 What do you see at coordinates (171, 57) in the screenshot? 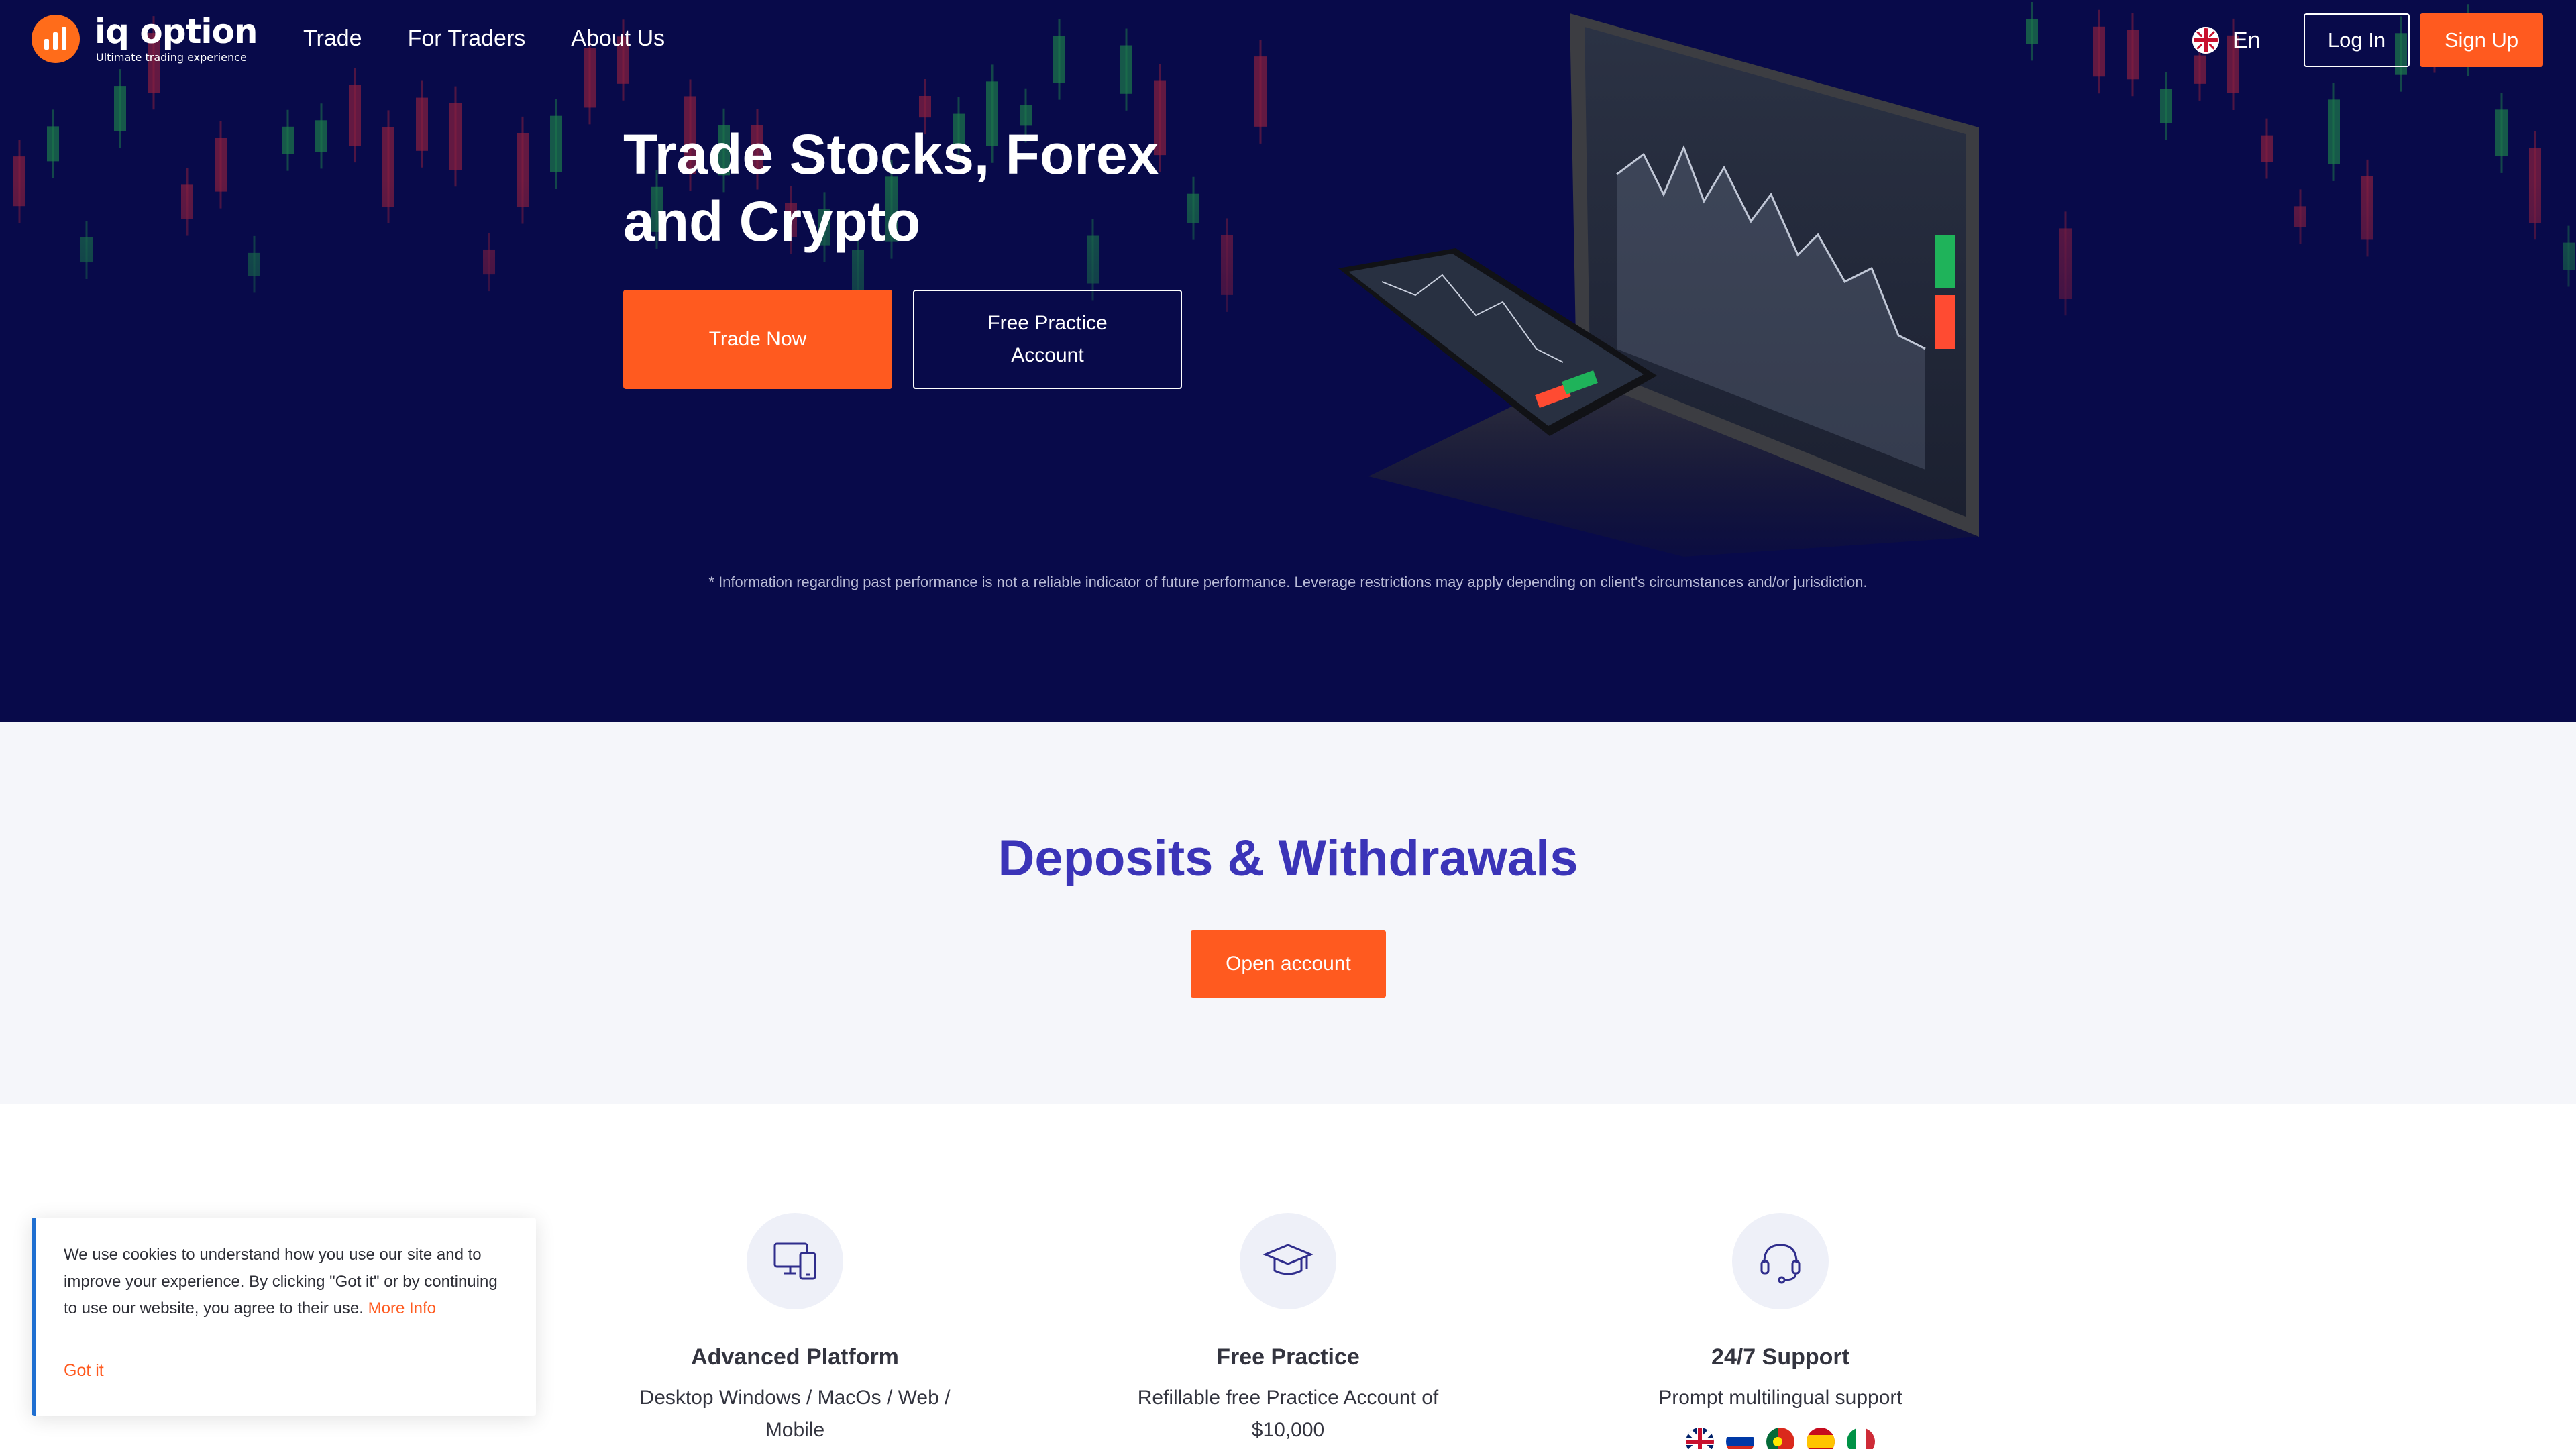
I see `logo-tagline: Ultimate trading experience` at bounding box center [171, 57].